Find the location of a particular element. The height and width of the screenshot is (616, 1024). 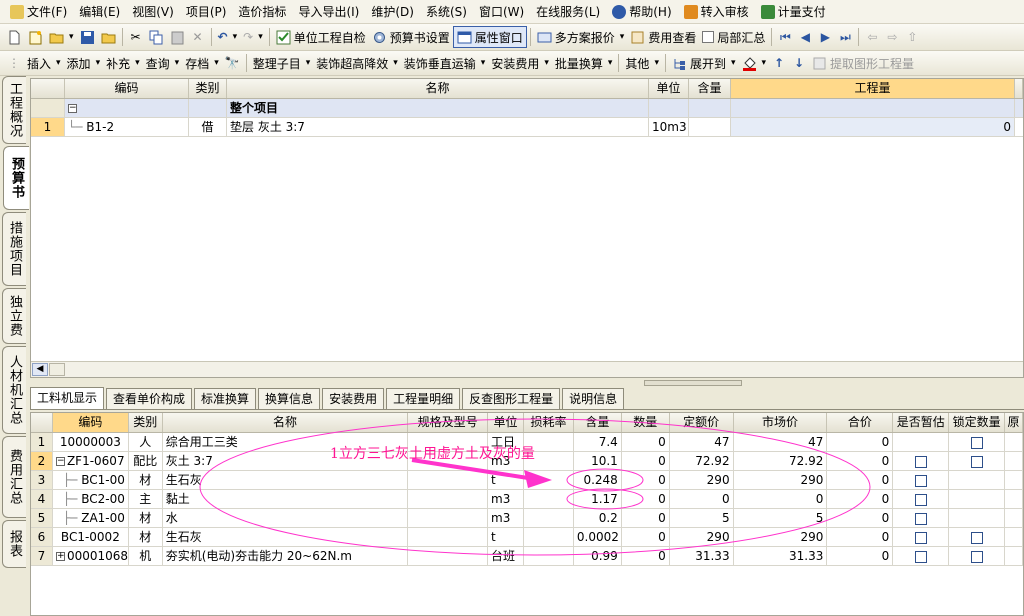

column-header: 编码 is located at coordinates (90, 422).